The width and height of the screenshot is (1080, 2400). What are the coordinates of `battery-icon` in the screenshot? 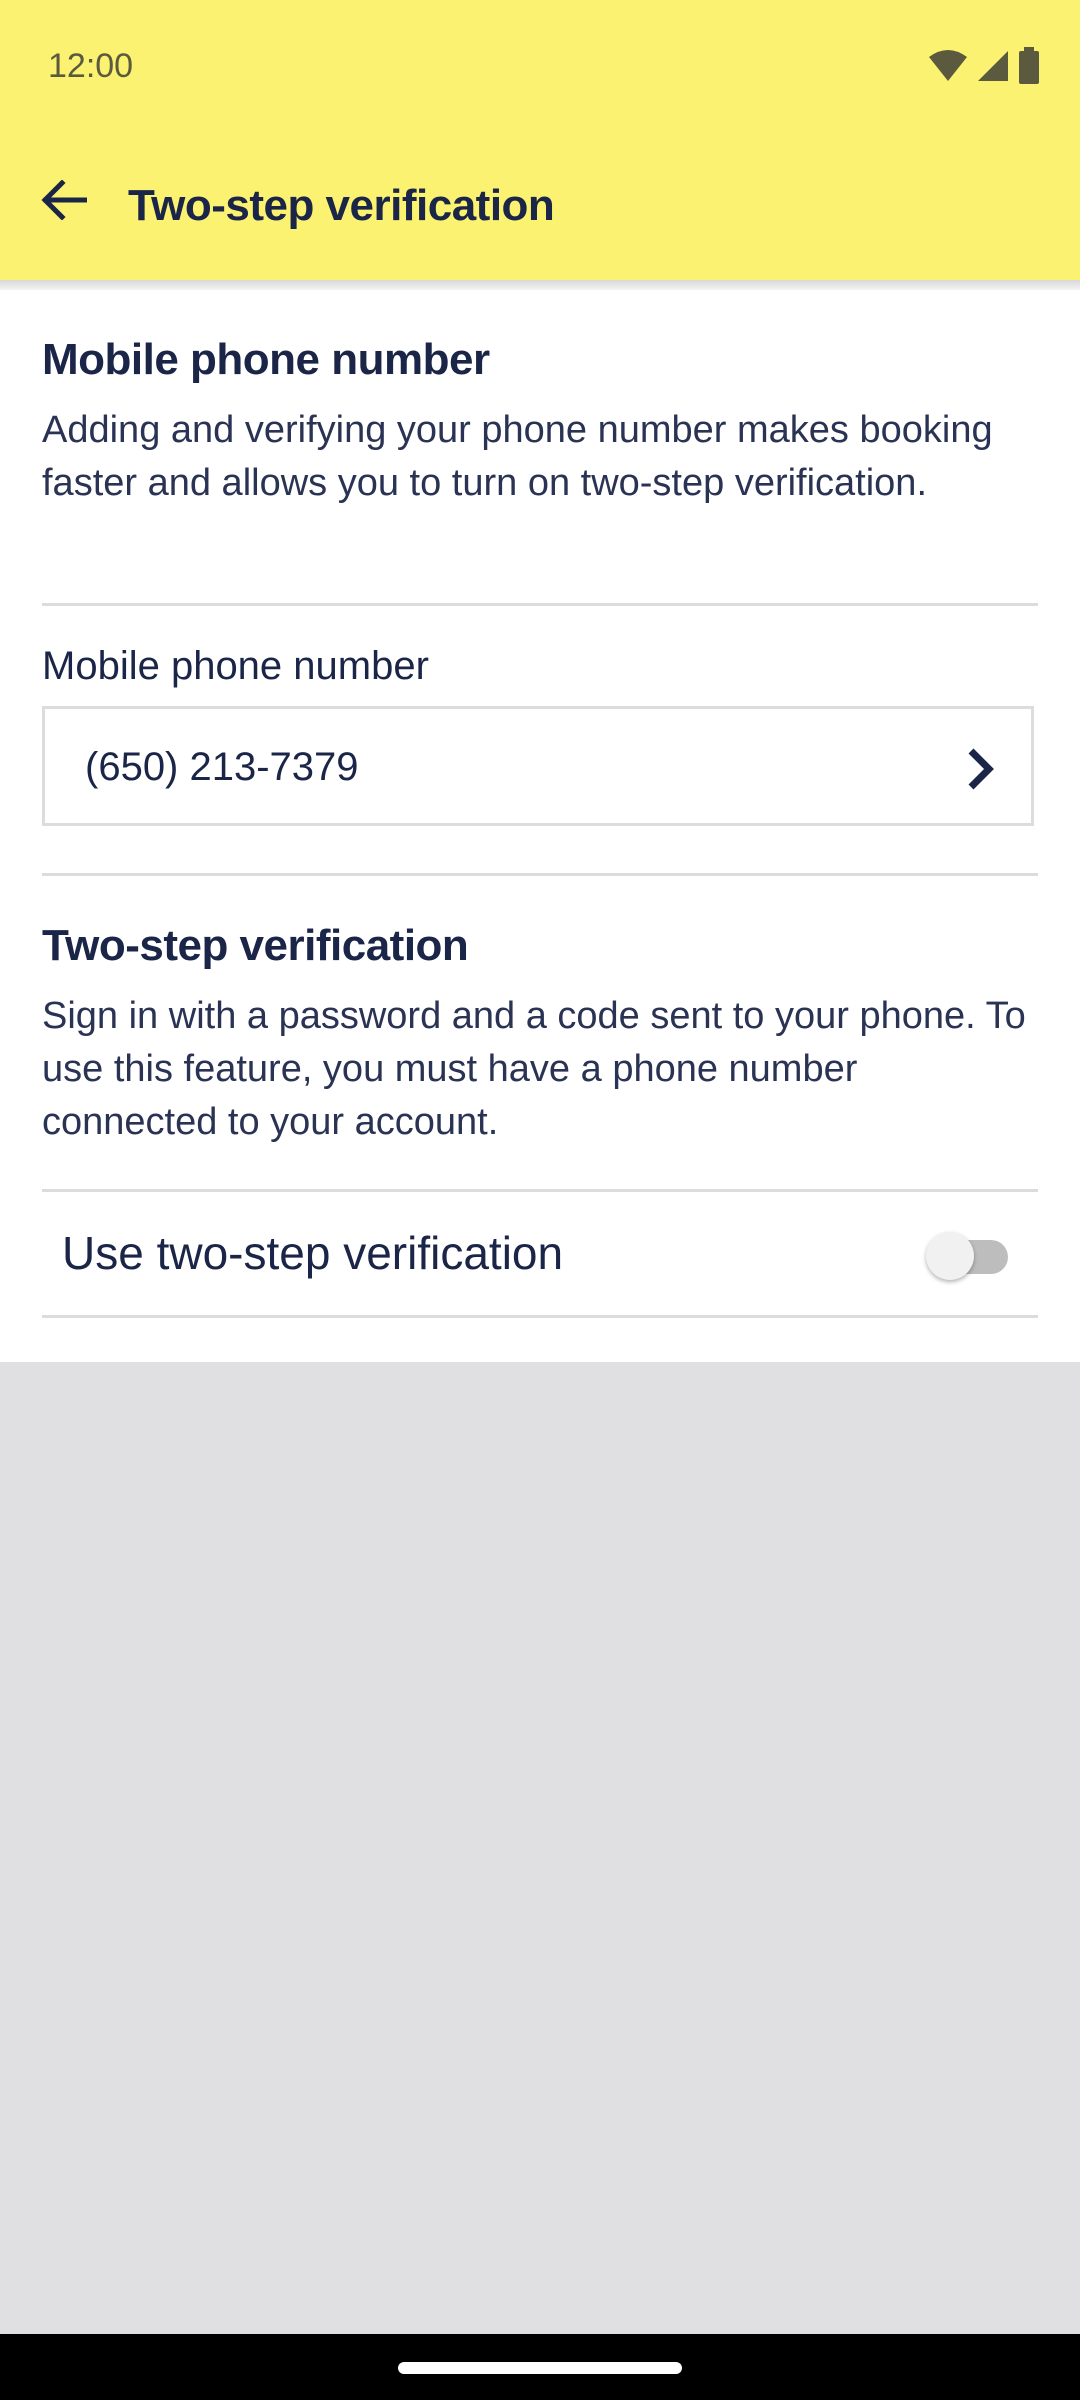 It's located at (1029, 65).